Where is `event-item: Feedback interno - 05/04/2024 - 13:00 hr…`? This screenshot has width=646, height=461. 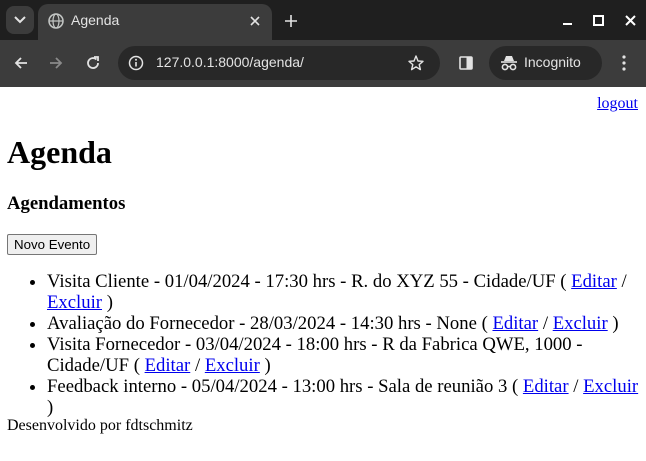
event-item: Feedback interno - 05/04/2024 - 13:00 hr… is located at coordinates (343, 397).